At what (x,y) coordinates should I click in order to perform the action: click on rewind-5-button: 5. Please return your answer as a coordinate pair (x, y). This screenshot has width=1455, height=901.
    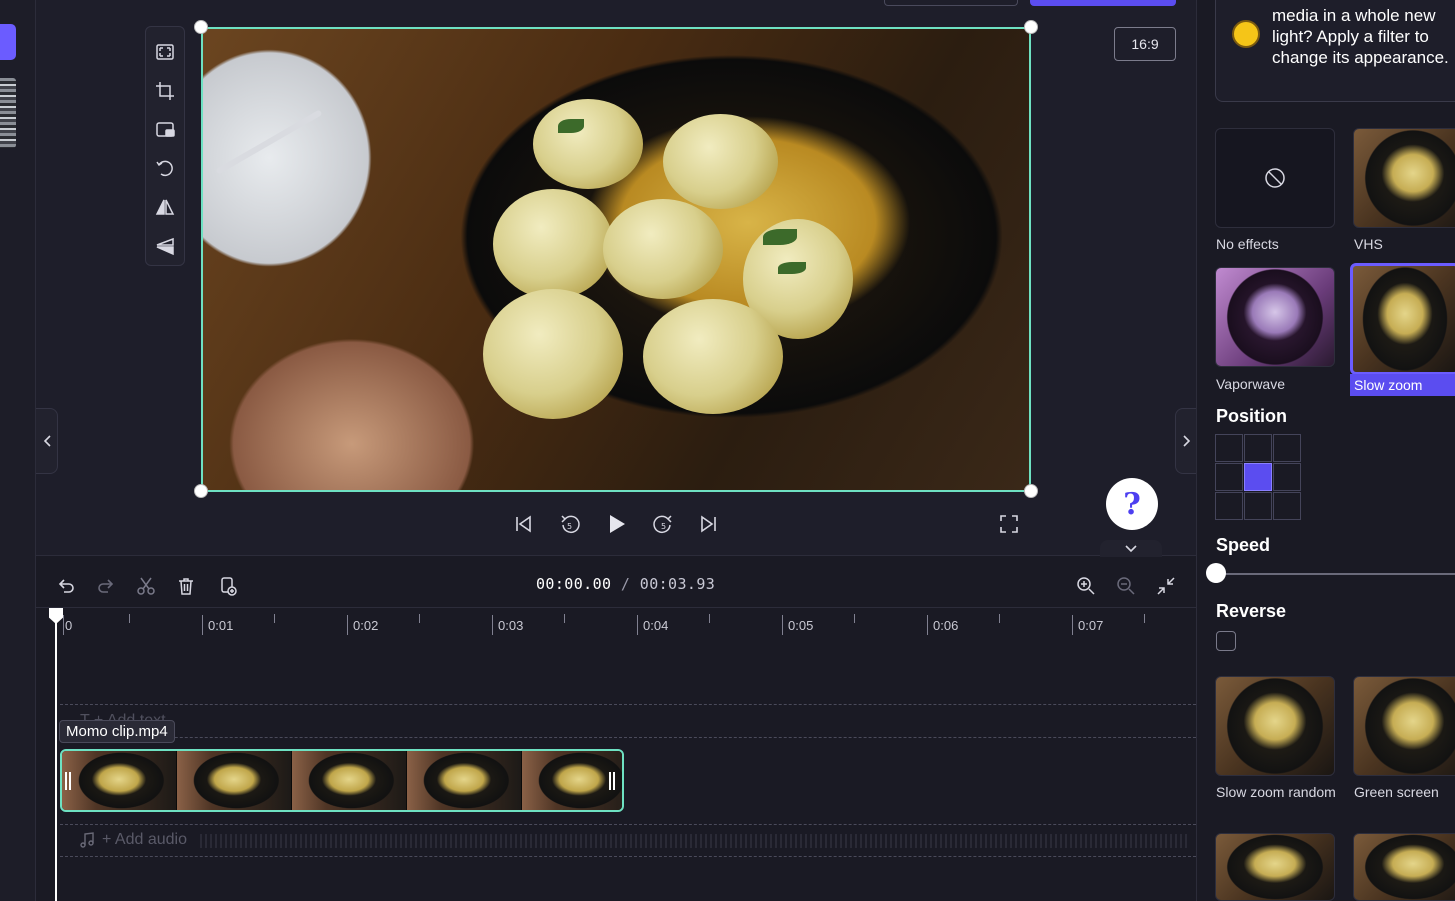
    Looking at the image, I should click on (570, 524).